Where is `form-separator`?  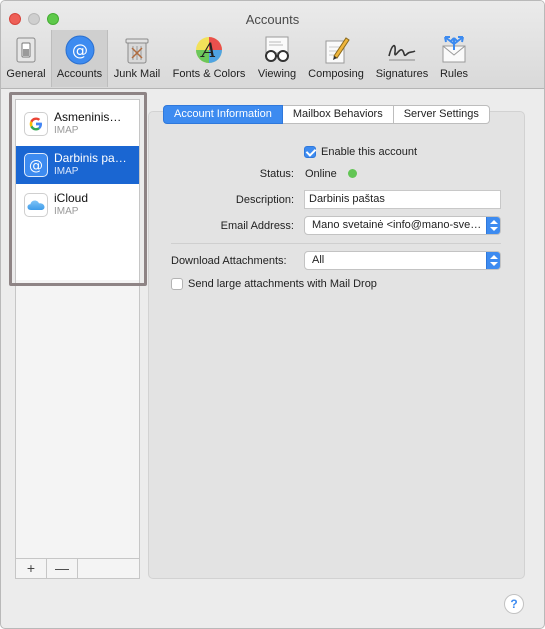 form-separator is located at coordinates (336, 243).